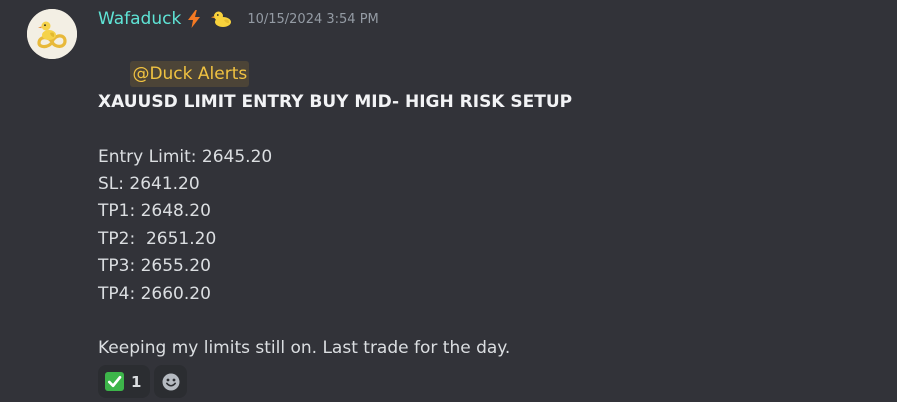 The image size is (897, 402). Describe the element at coordinates (139, 19) in the screenshot. I see `username: Wafaduck` at that location.